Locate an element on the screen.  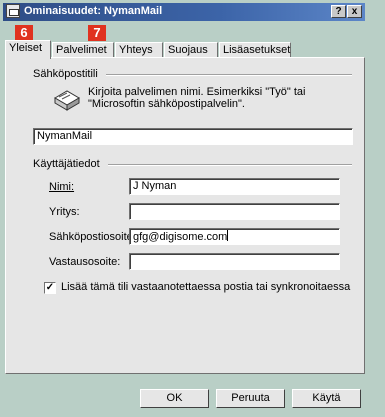
window-title: Ominaisuudet: NymanMail is located at coordinates (93, 11).